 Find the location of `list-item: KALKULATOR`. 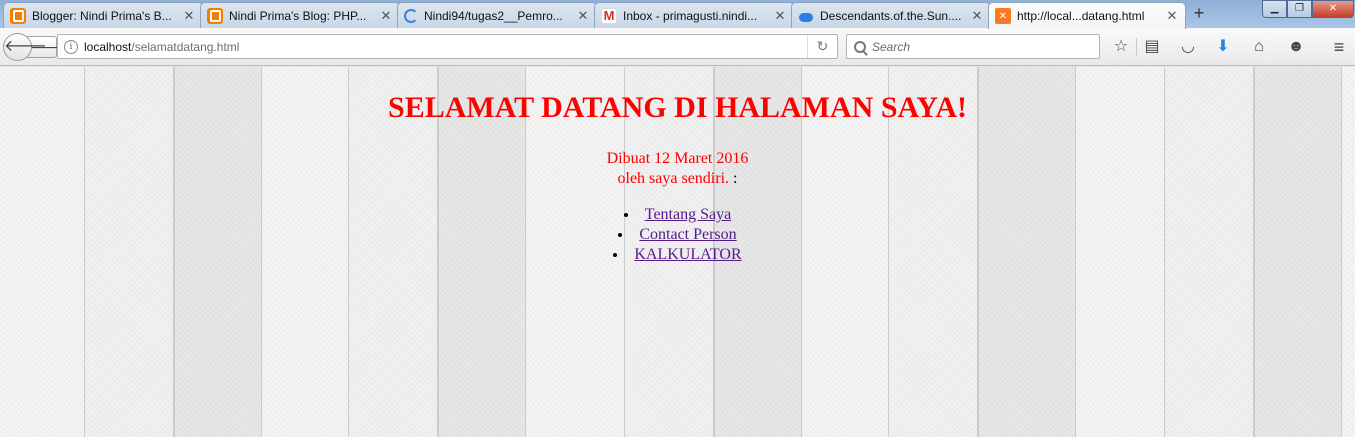

list-item: KALKULATOR is located at coordinates (677, 255).